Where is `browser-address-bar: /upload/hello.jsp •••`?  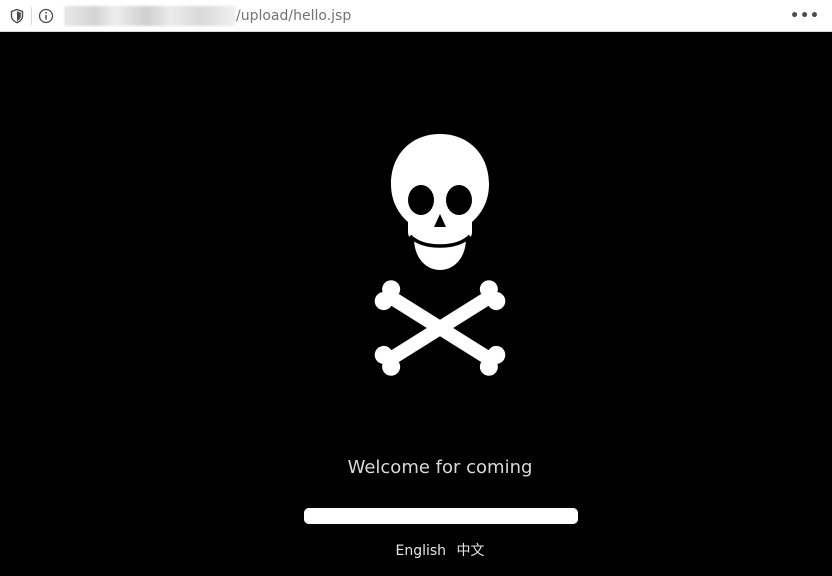 browser-address-bar: /upload/hello.jsp ••• is located at coordinates (416, 16).